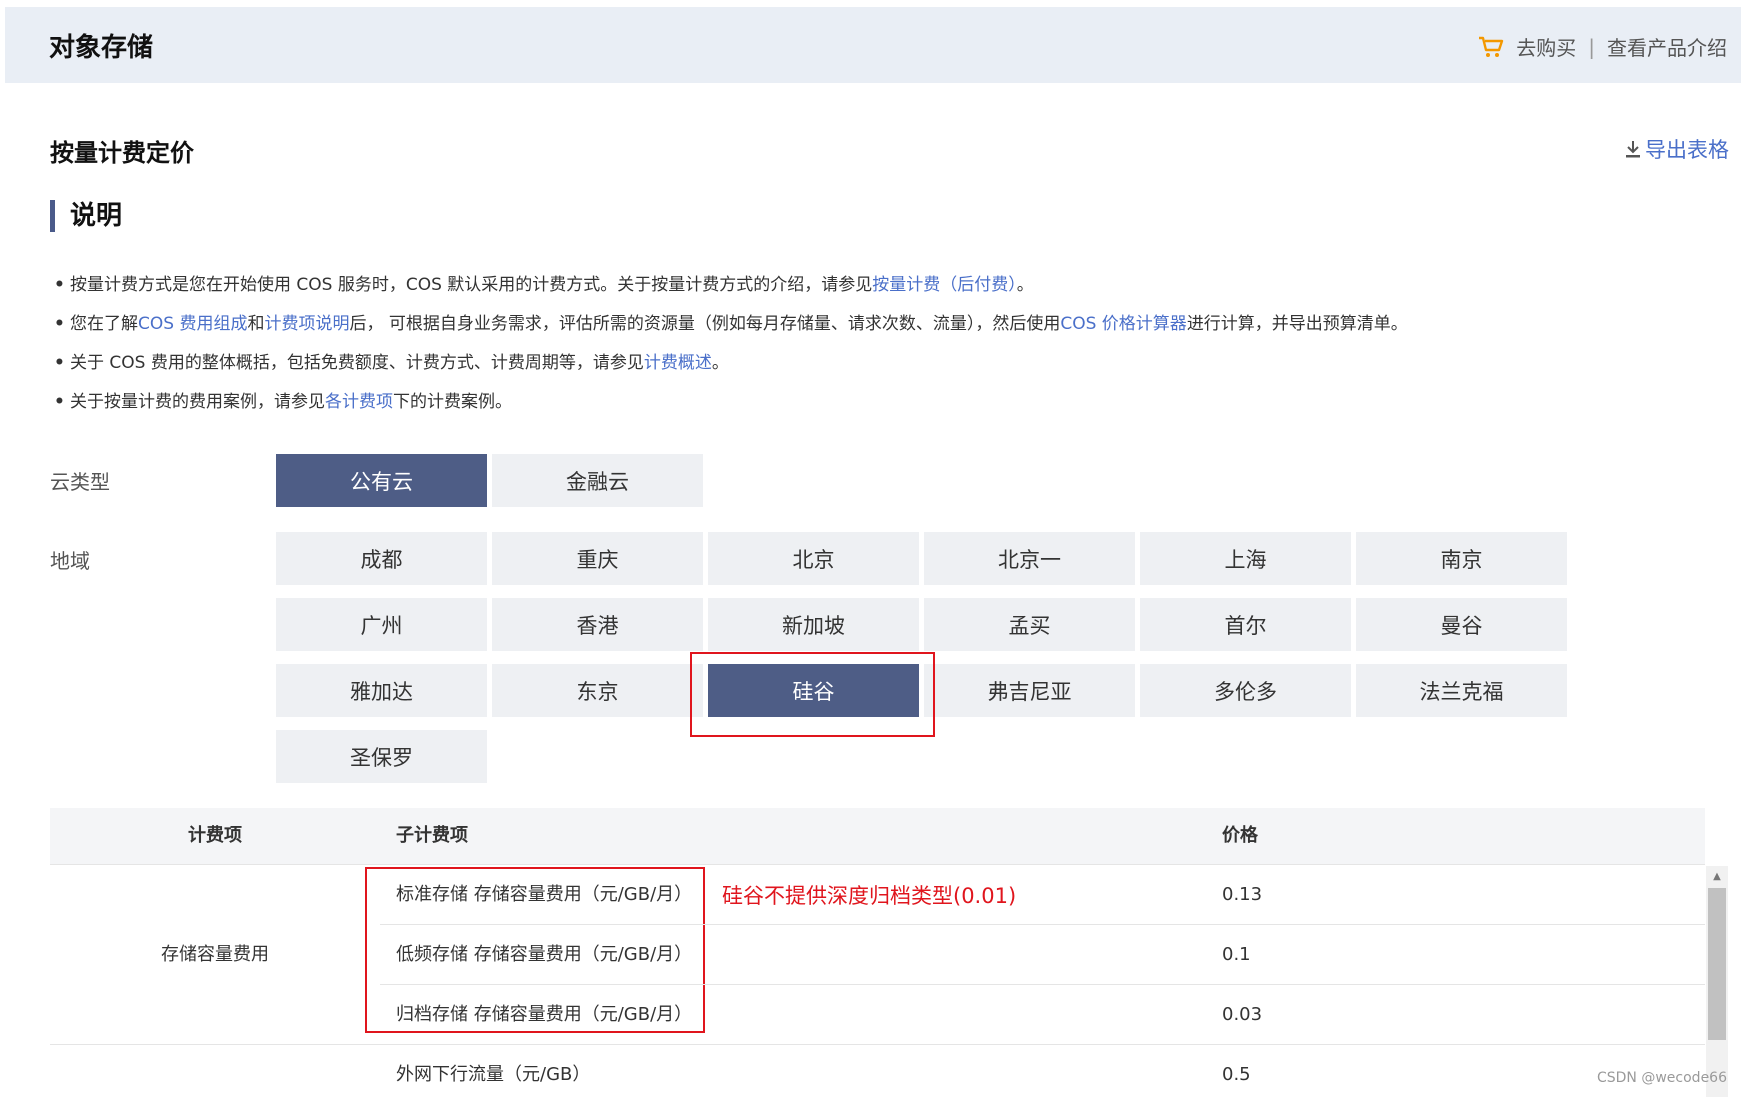 The width and height of the screenshot is (1741, 1105). Describe the element at coordinates (597, 480) in the screenshot. I see `cloud-type-option: 金融云` at that location.